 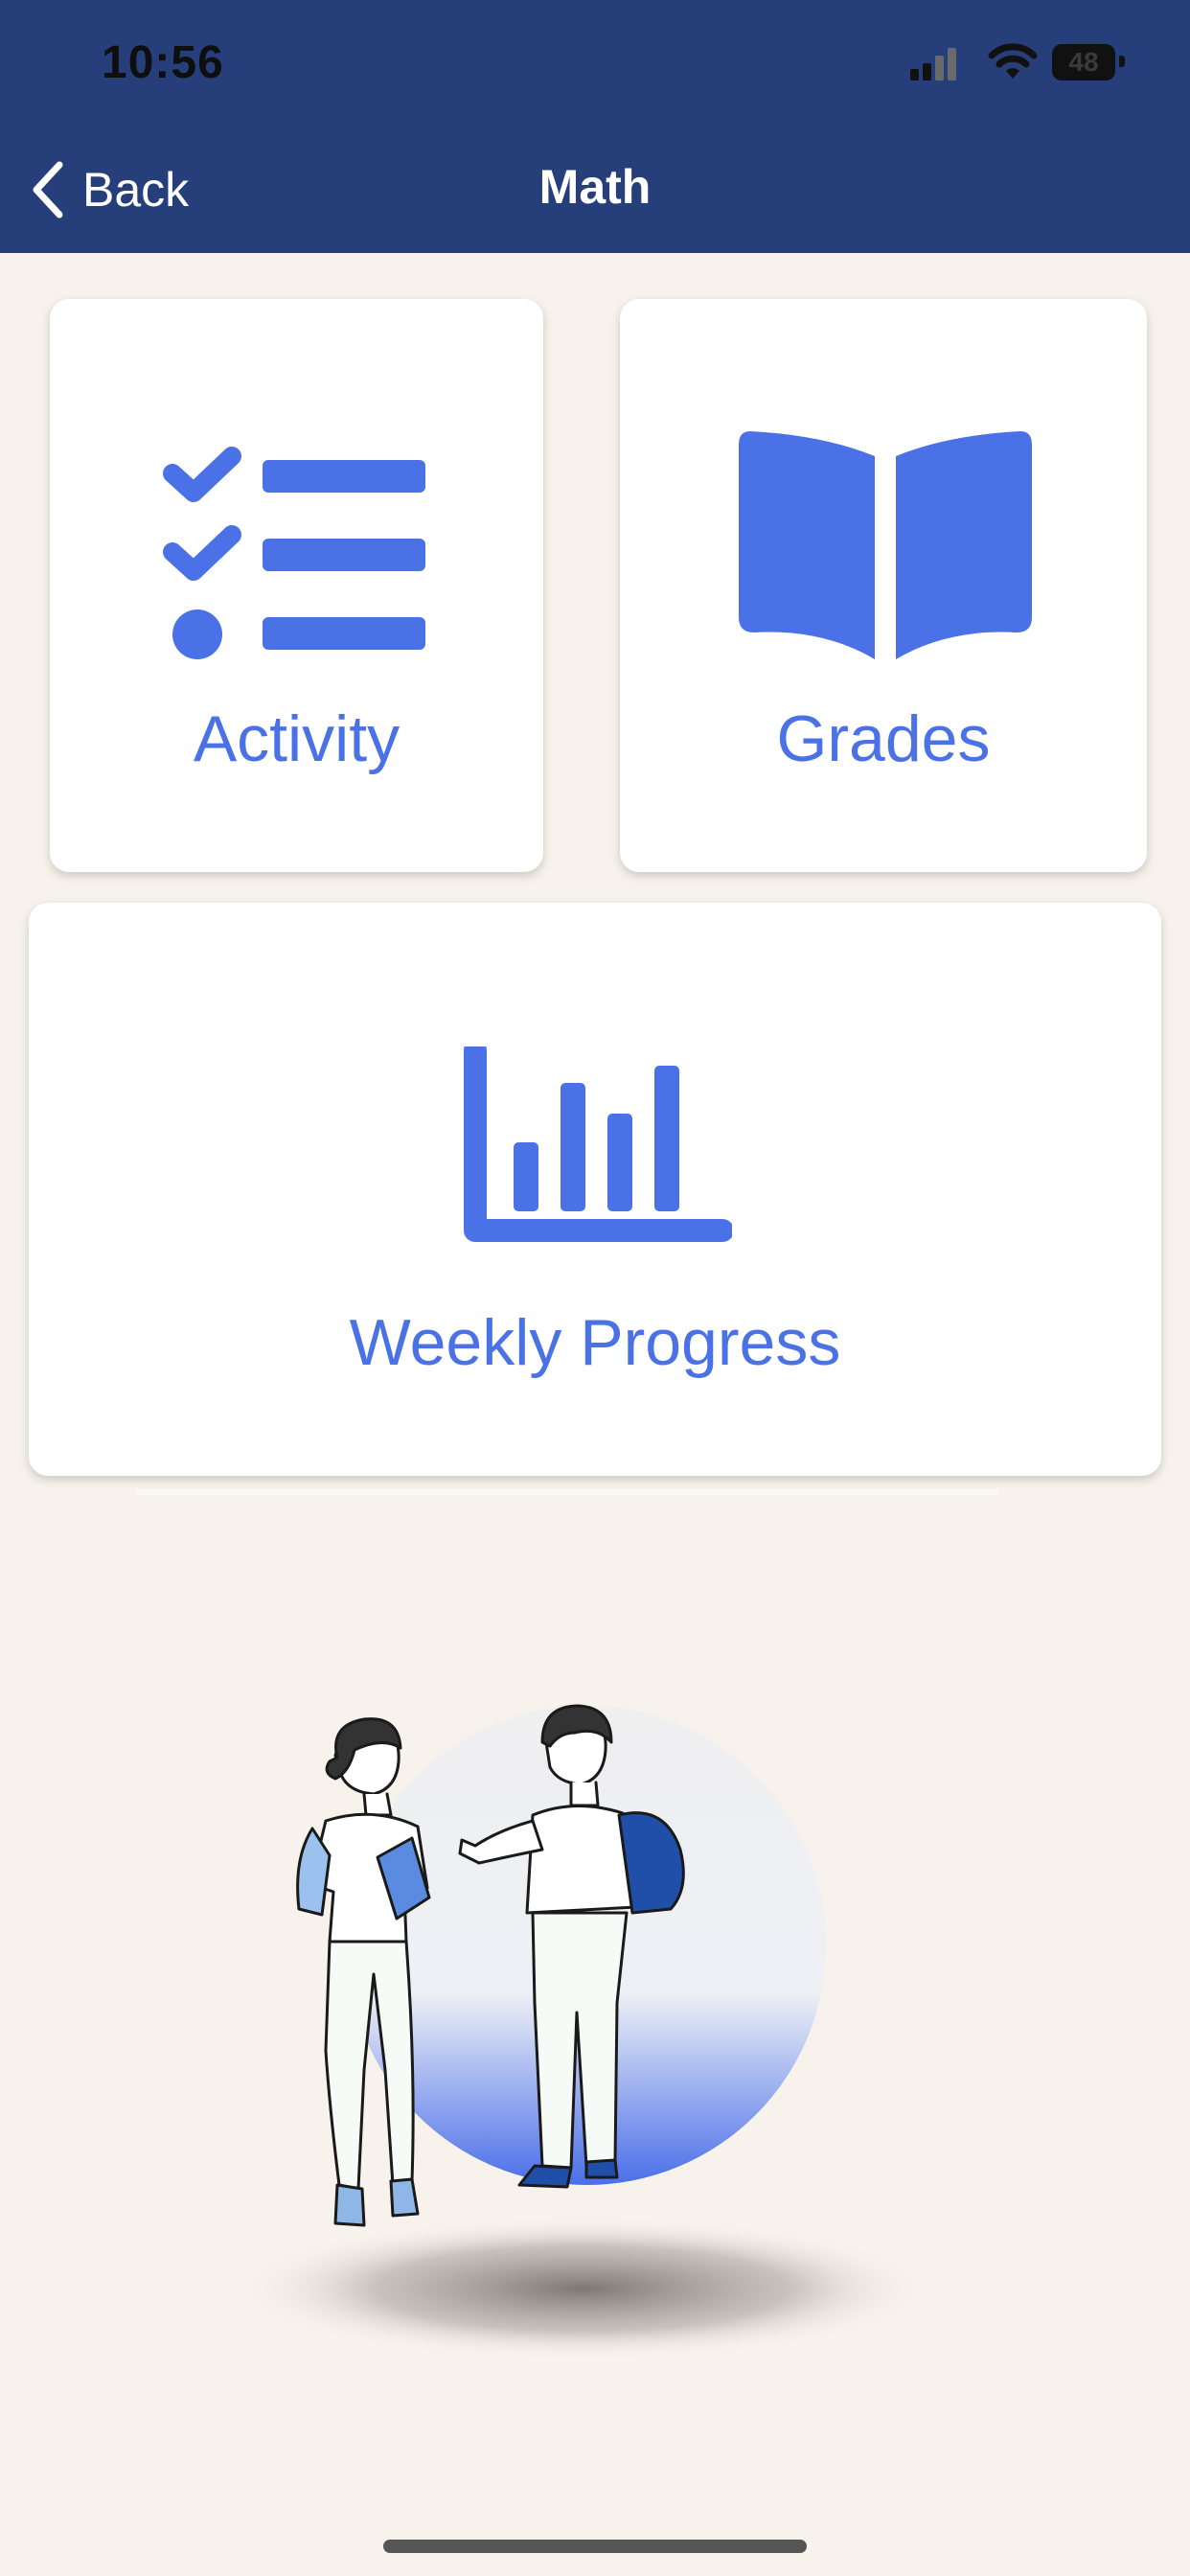 I want to click on wifi-icon, so click(x=1013, y=61).